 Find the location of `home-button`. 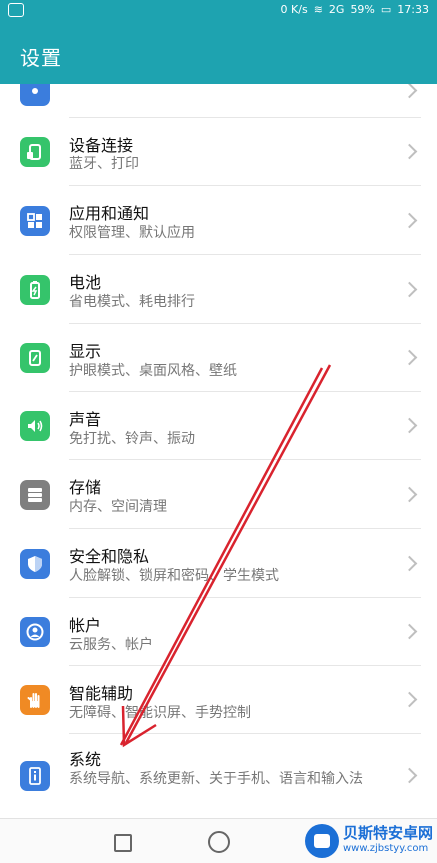

home-button is located at coordinates (219, 842).